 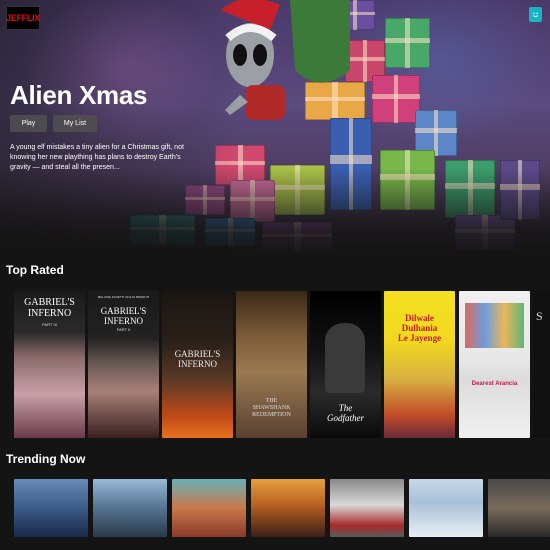 What do you see at coordinates (28, 123) in the screenshot?
I see `play-button: Play` at bounding box center [28, 123].